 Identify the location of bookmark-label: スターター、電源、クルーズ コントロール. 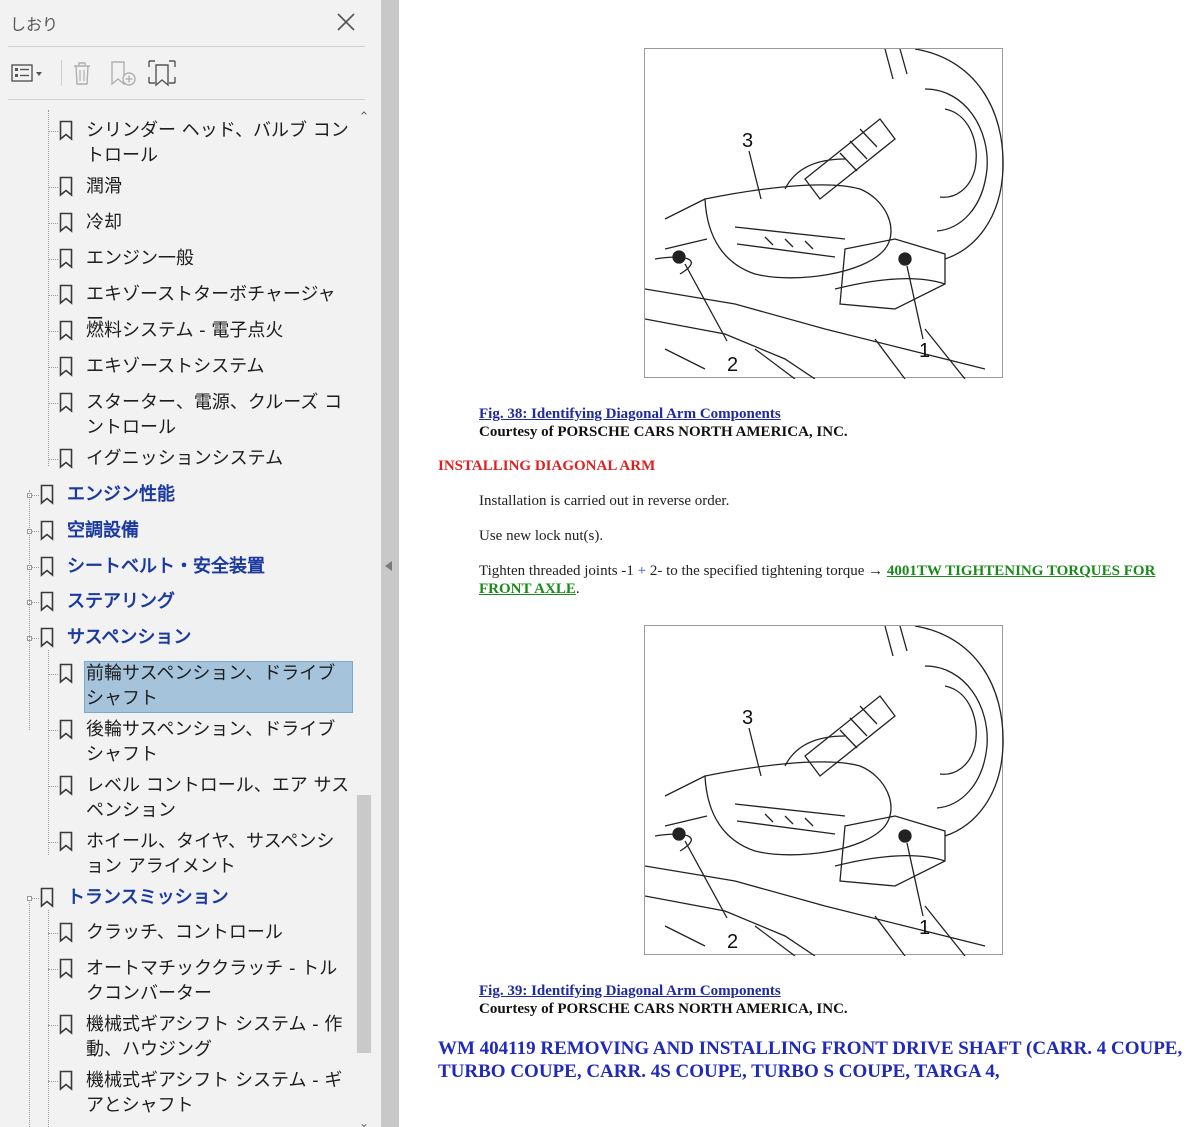
(214, 415).